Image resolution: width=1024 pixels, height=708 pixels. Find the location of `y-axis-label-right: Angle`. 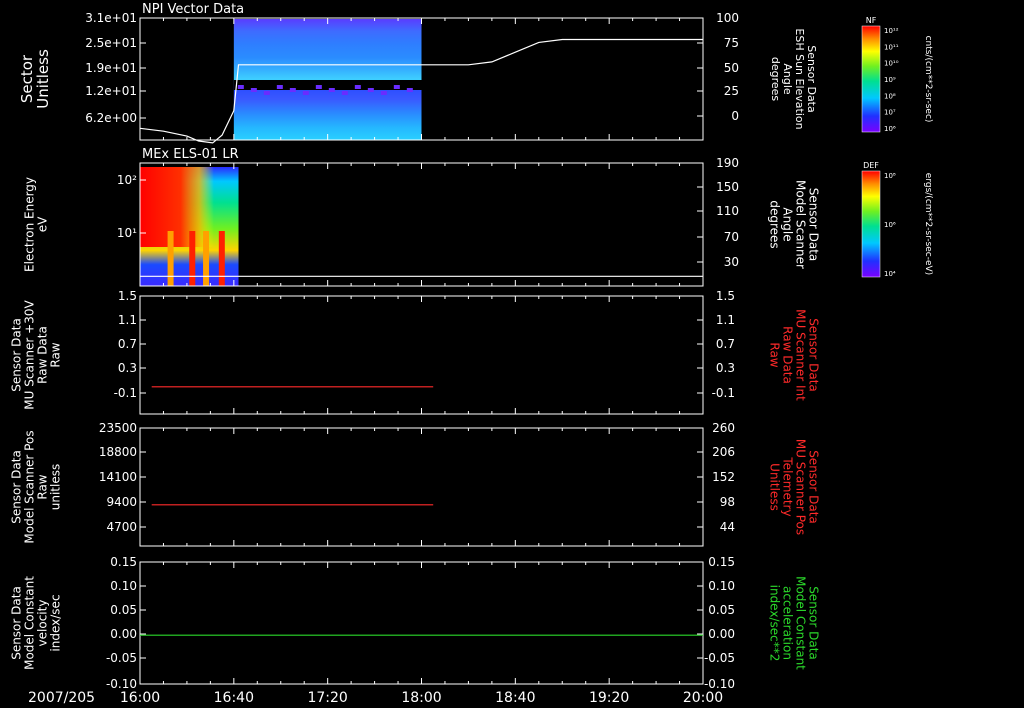

y-axis-label-right: Angle is located at coordinates (788, 224).